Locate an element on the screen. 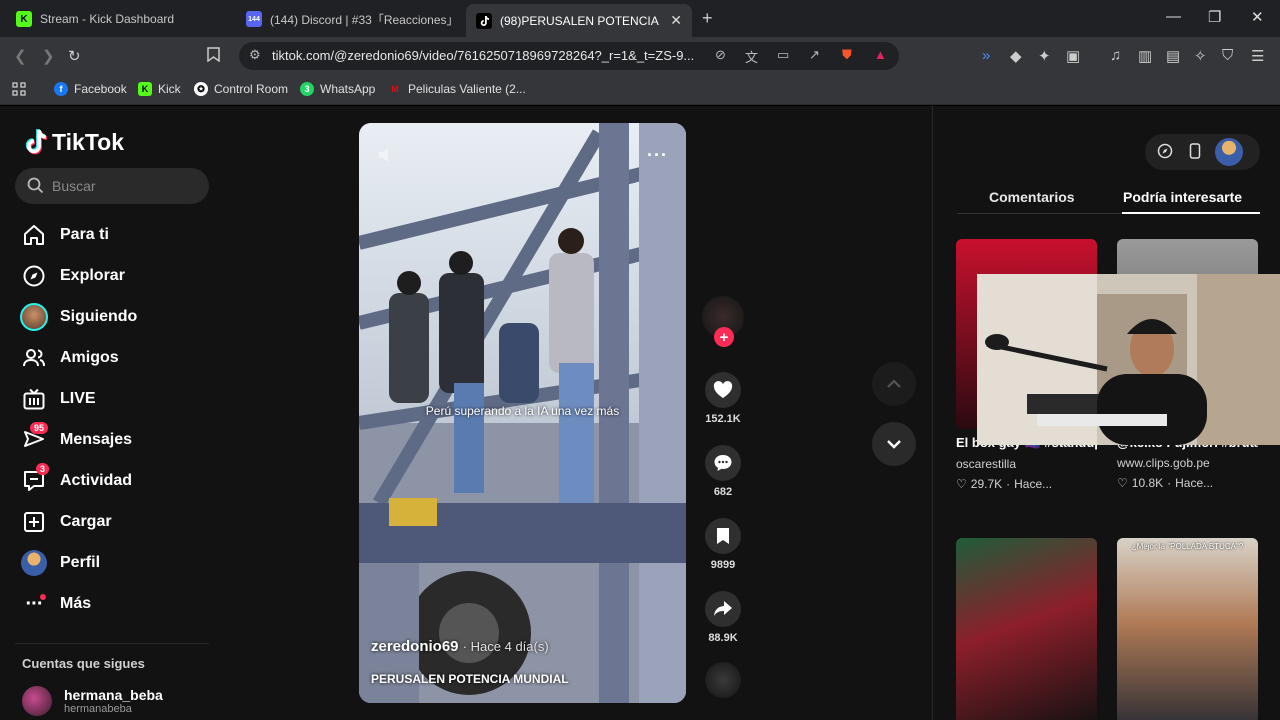 The width and height of the screenshot is (1280, 720). nav-siguiendo: Siguiendo is located at coordinates (78, 317).